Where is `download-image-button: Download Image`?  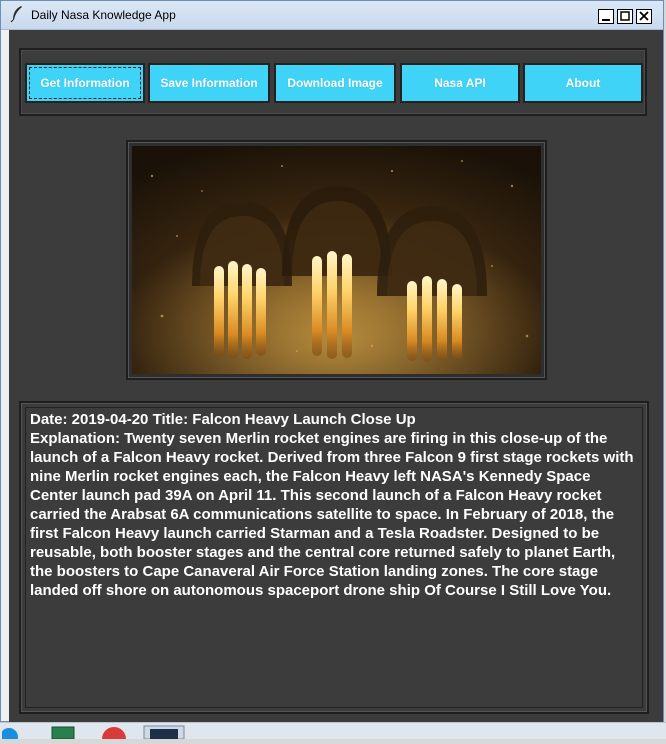
download-image-button: Download Image is located at coordinates (335, 83).